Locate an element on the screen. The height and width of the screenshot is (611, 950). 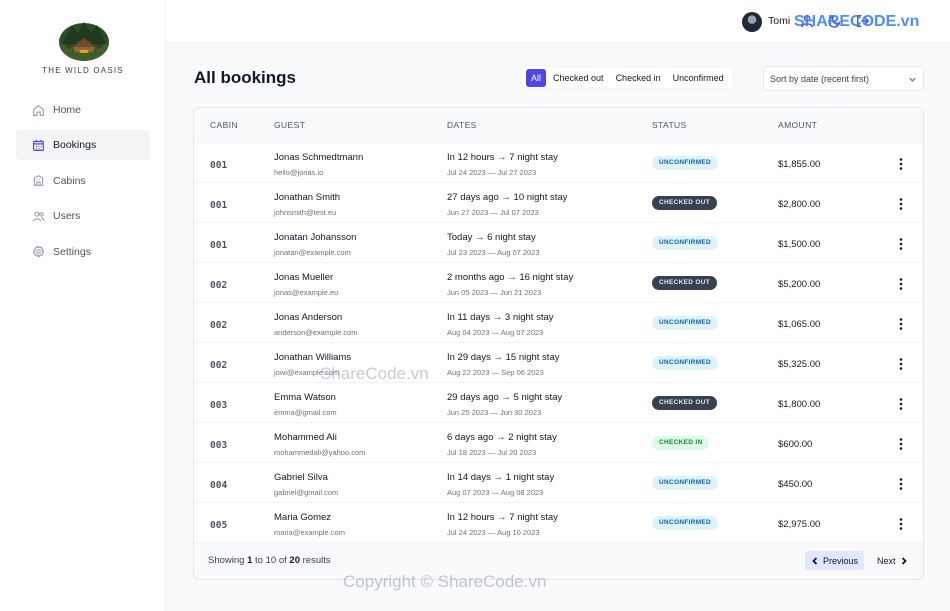
stay-dates: Jun 05 2023 — Jun 21 2023 is located at coordinates (494, 292).